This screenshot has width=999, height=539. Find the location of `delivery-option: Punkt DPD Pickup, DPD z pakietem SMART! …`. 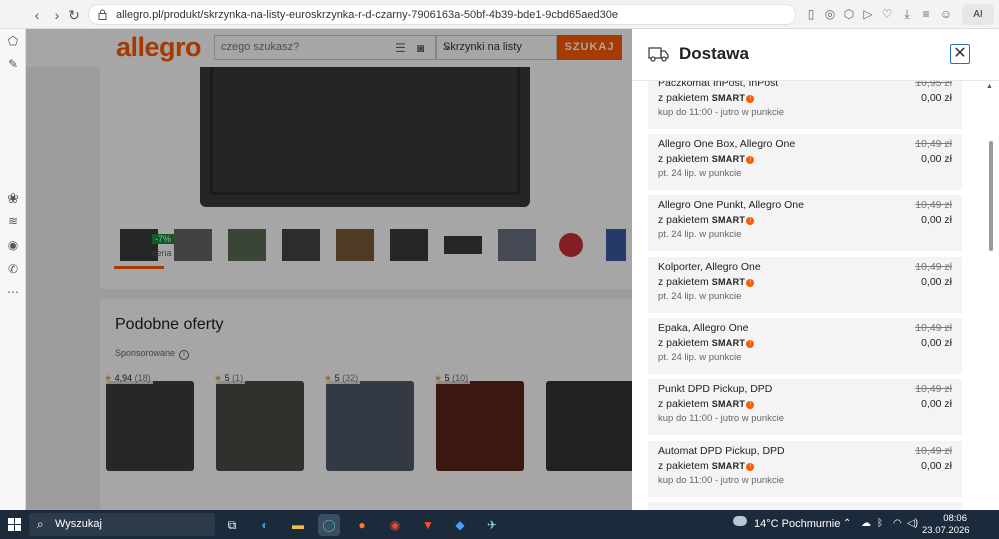

delivery-option: Punkt DPD Pickup, DPD z pakietem SMART! … is located at coordinates (805, 407).